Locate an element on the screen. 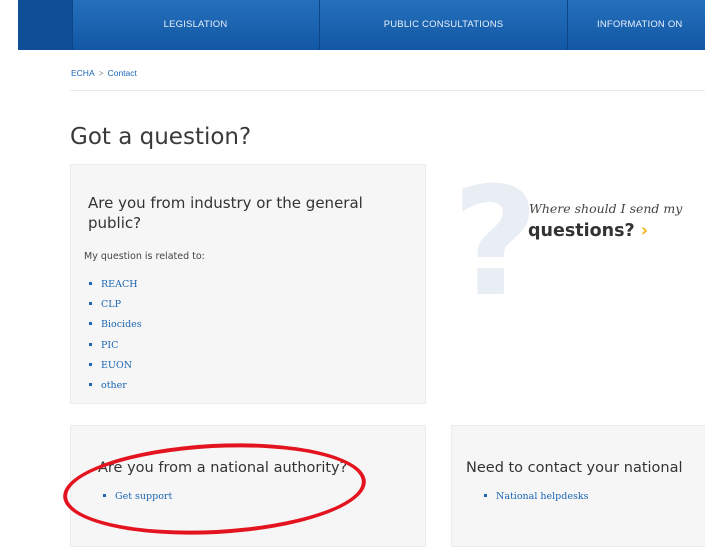  page-title: Got a question? is located at coordinates (161, 137).